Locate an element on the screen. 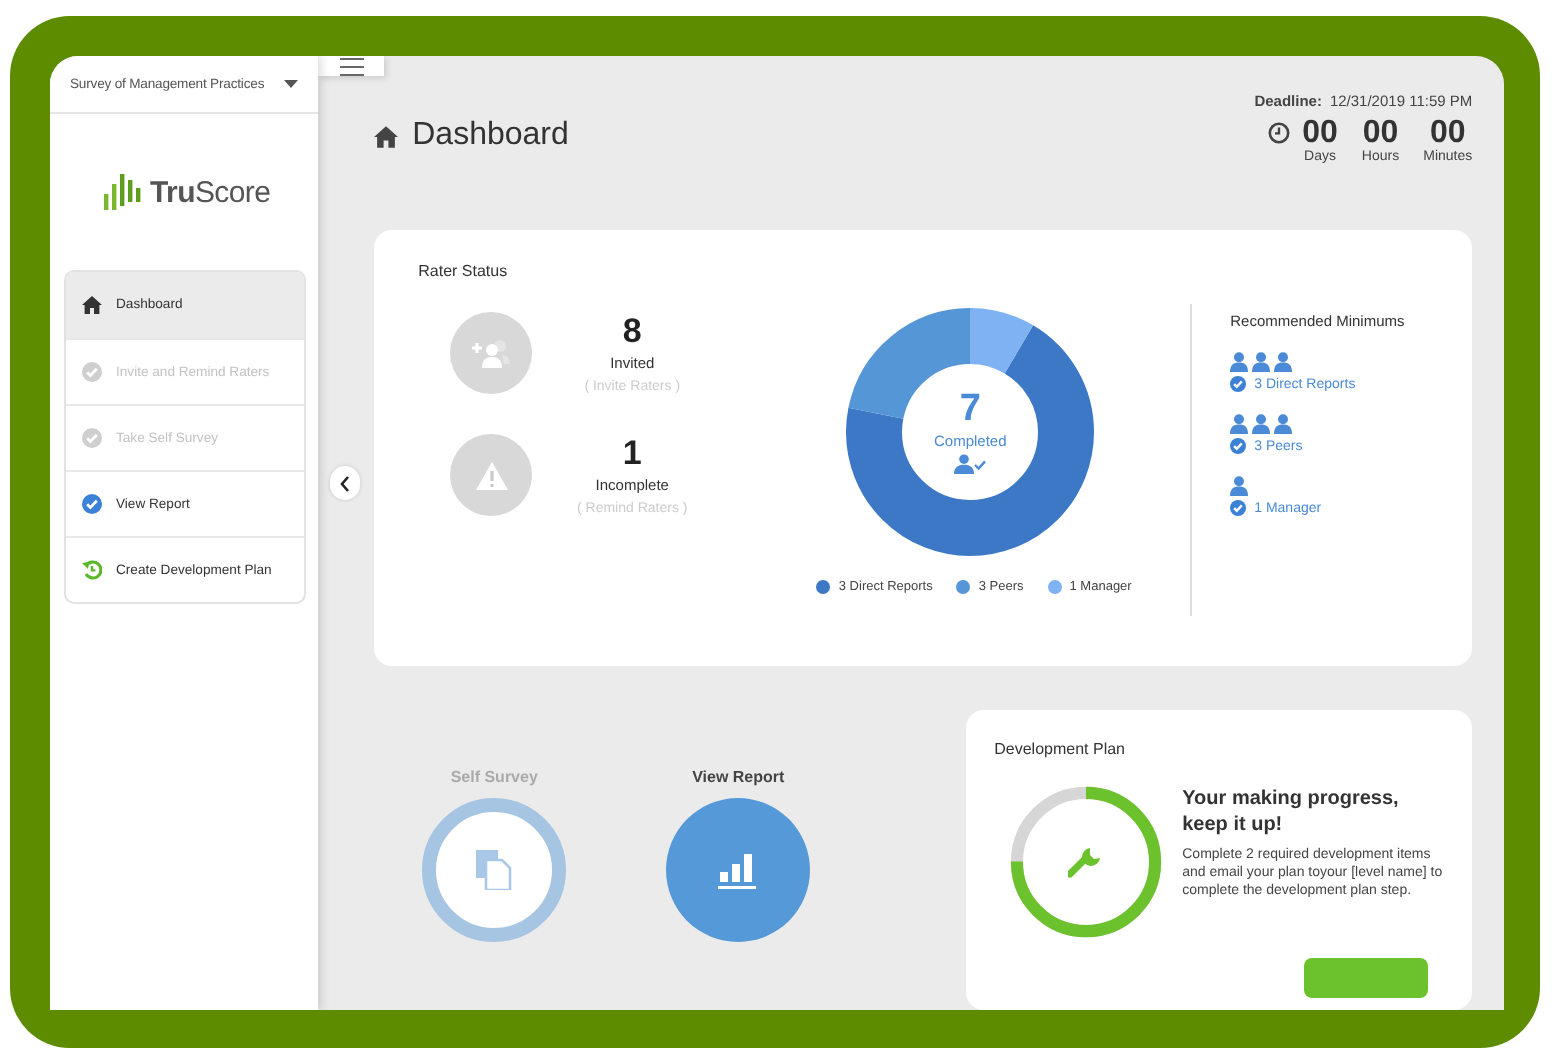 This screenshot has height=1064, width=1552. clock-icon is located at coordinates (1279, 133).